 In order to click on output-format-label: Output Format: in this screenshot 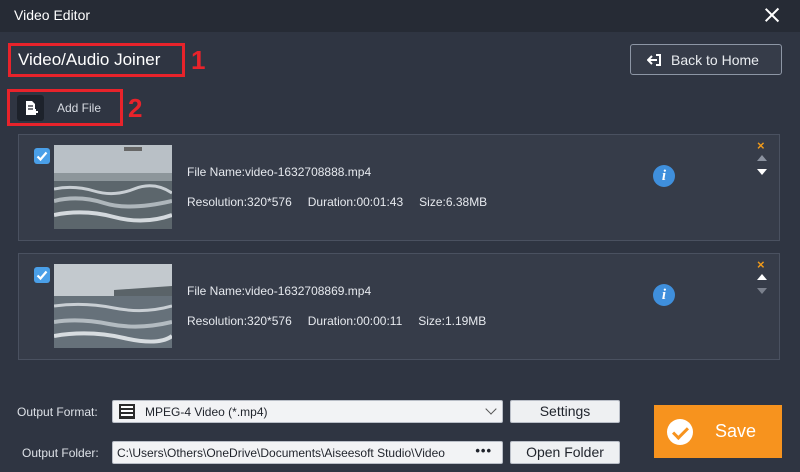, I will do `click(57, 412)`.